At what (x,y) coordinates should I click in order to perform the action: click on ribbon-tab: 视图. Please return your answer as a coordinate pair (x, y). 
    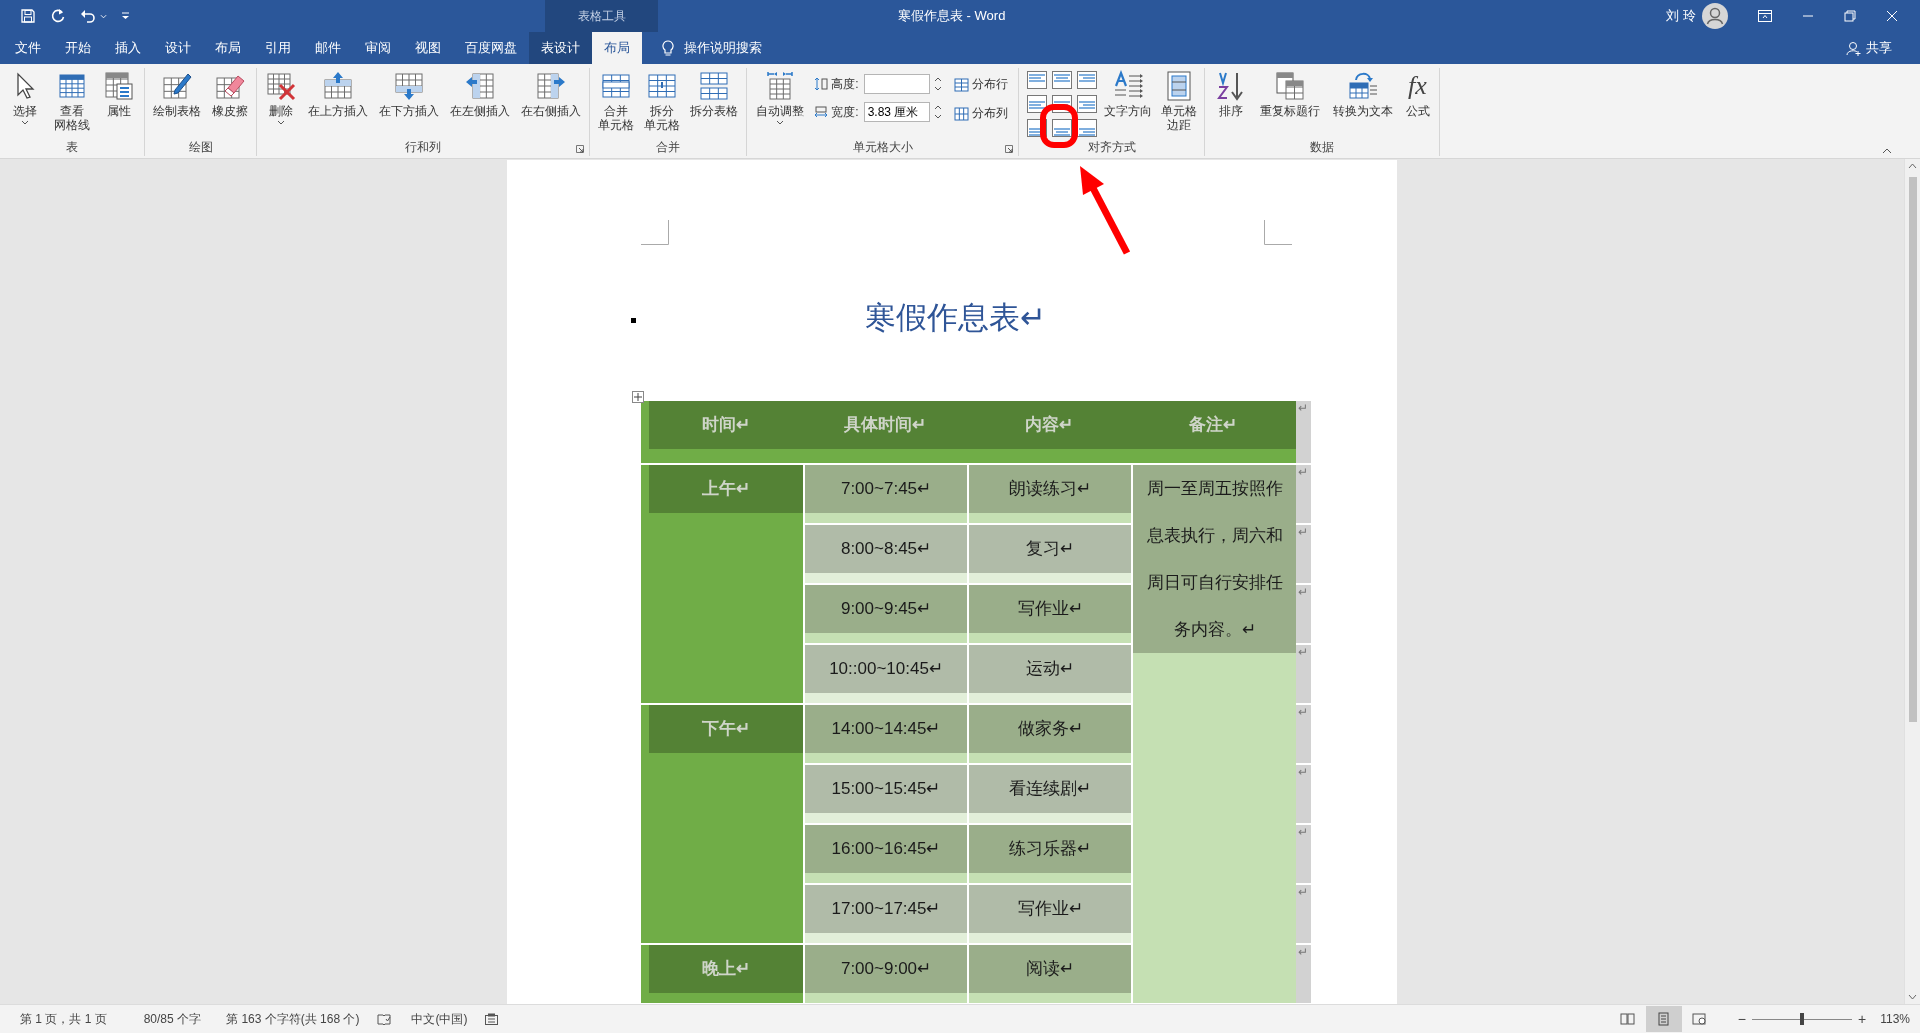
    Looking at the image, I should click on (428, 48).